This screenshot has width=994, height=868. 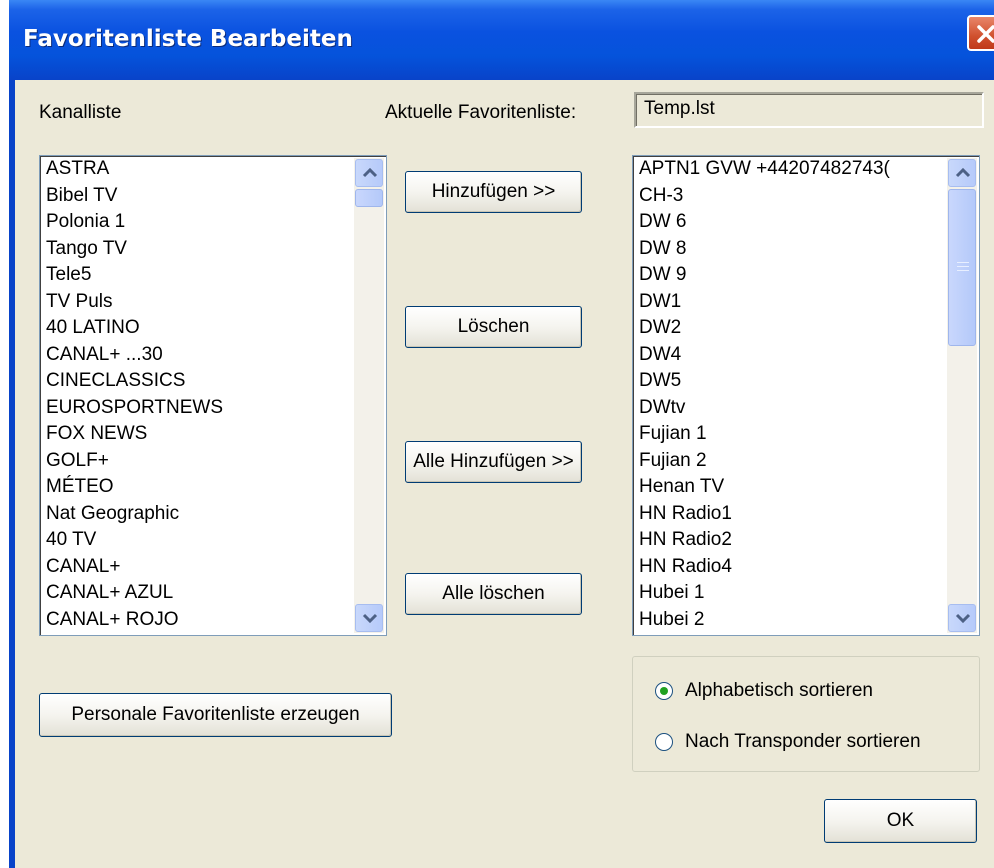 I want to click on list-item: HN Radio2, so click(x=764, y=540).